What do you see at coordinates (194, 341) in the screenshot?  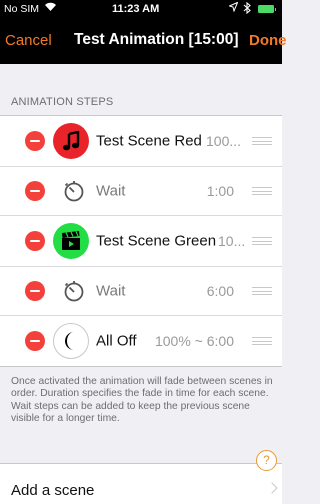 I see `step-value: 100% ~ 6:00` at bounding box center [194, 341].